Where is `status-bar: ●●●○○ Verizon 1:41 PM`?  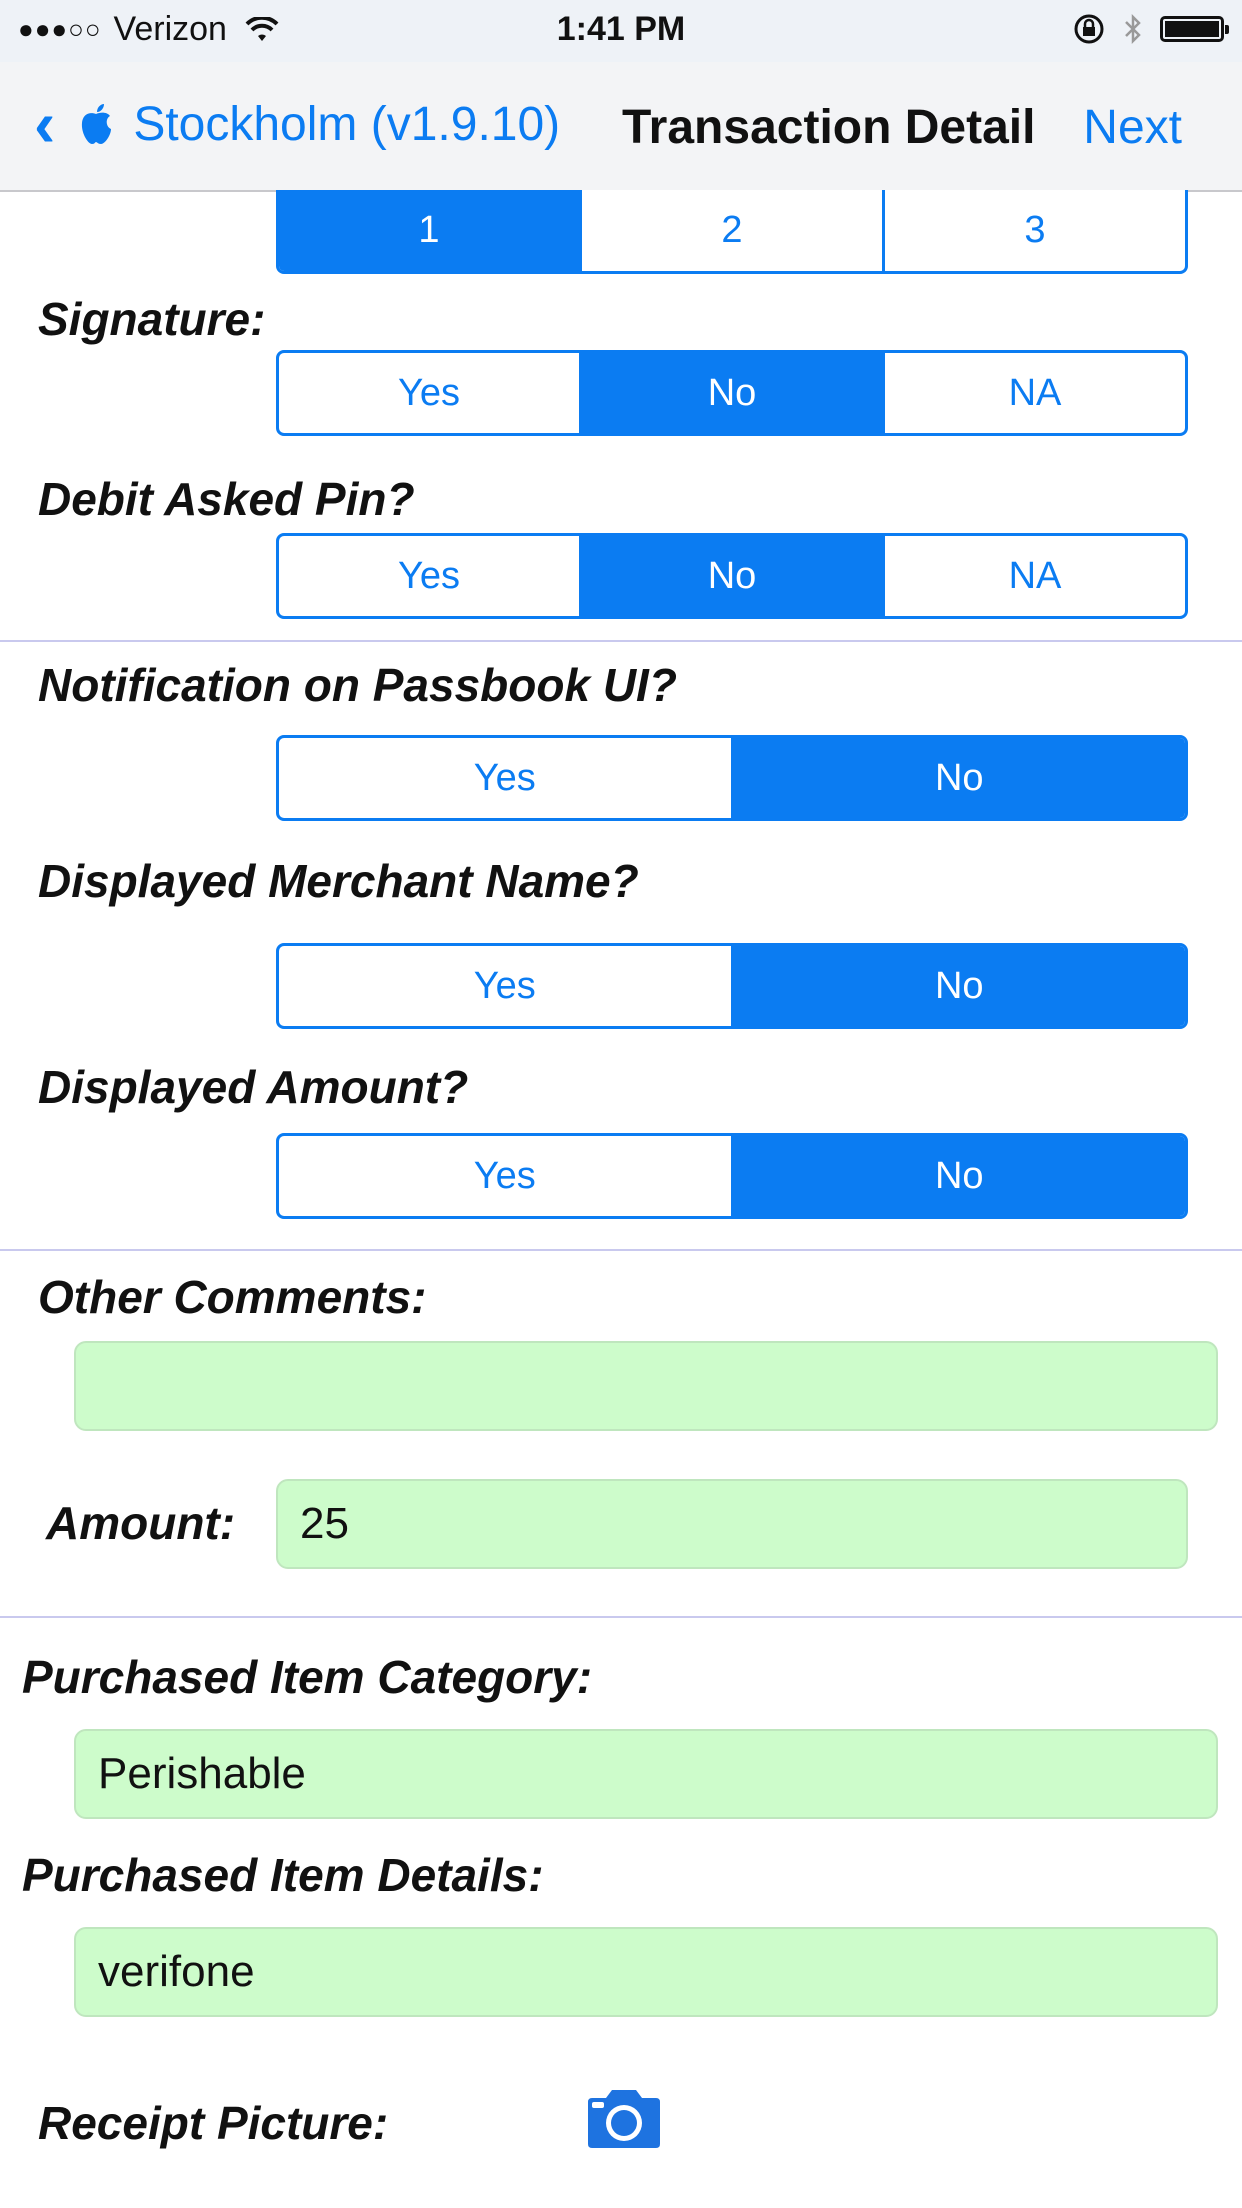
status-bar: ●●●○○ Verizon 1:41 PM is located at coordinates (621, 31).